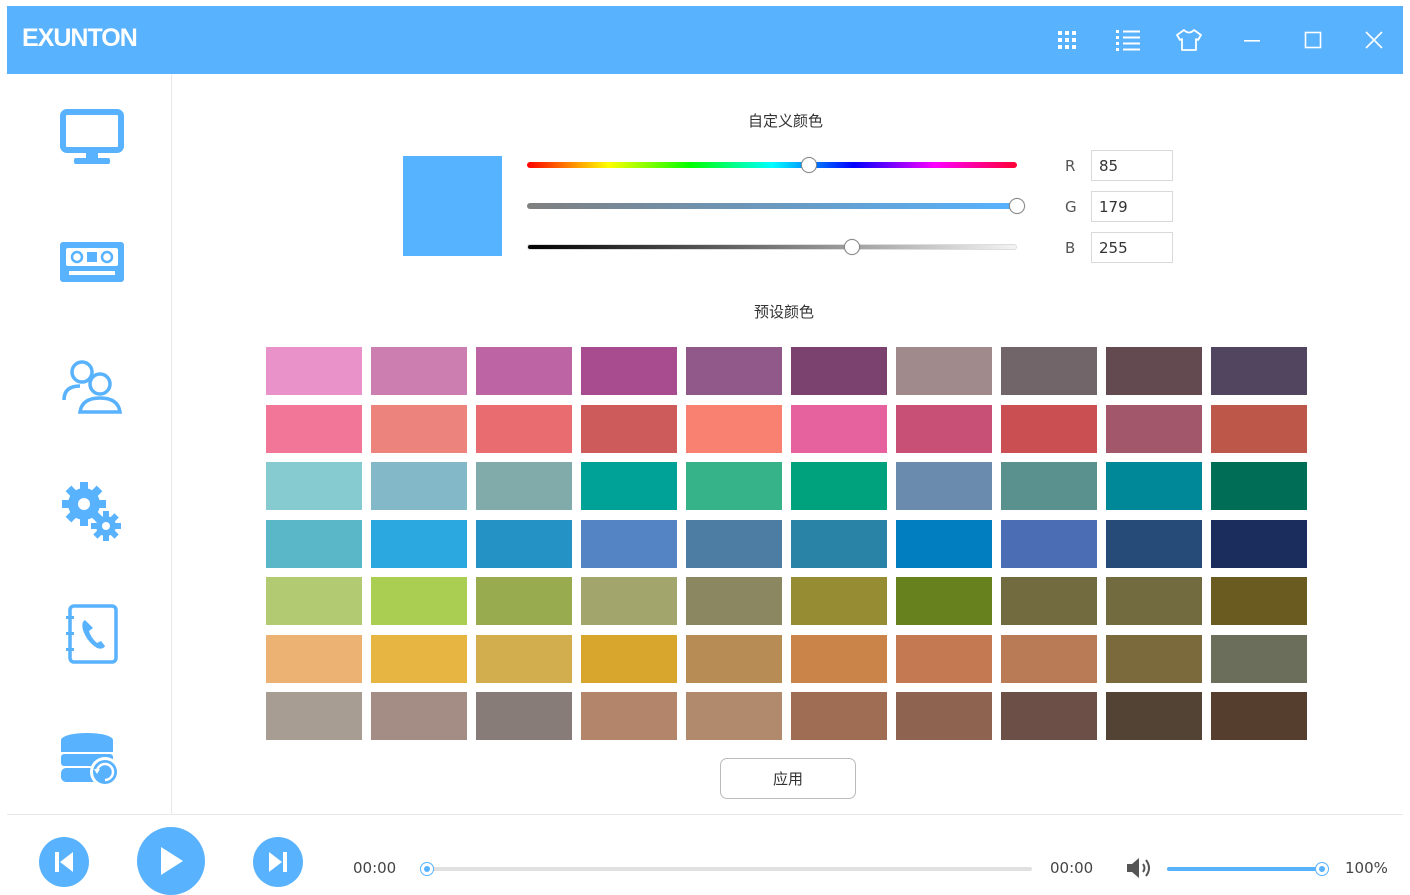 The image size is (1410, 895). Describe the element at coordinates (92, 634) in the screenshot. I see `sidebar-item-phonebook` at that location.